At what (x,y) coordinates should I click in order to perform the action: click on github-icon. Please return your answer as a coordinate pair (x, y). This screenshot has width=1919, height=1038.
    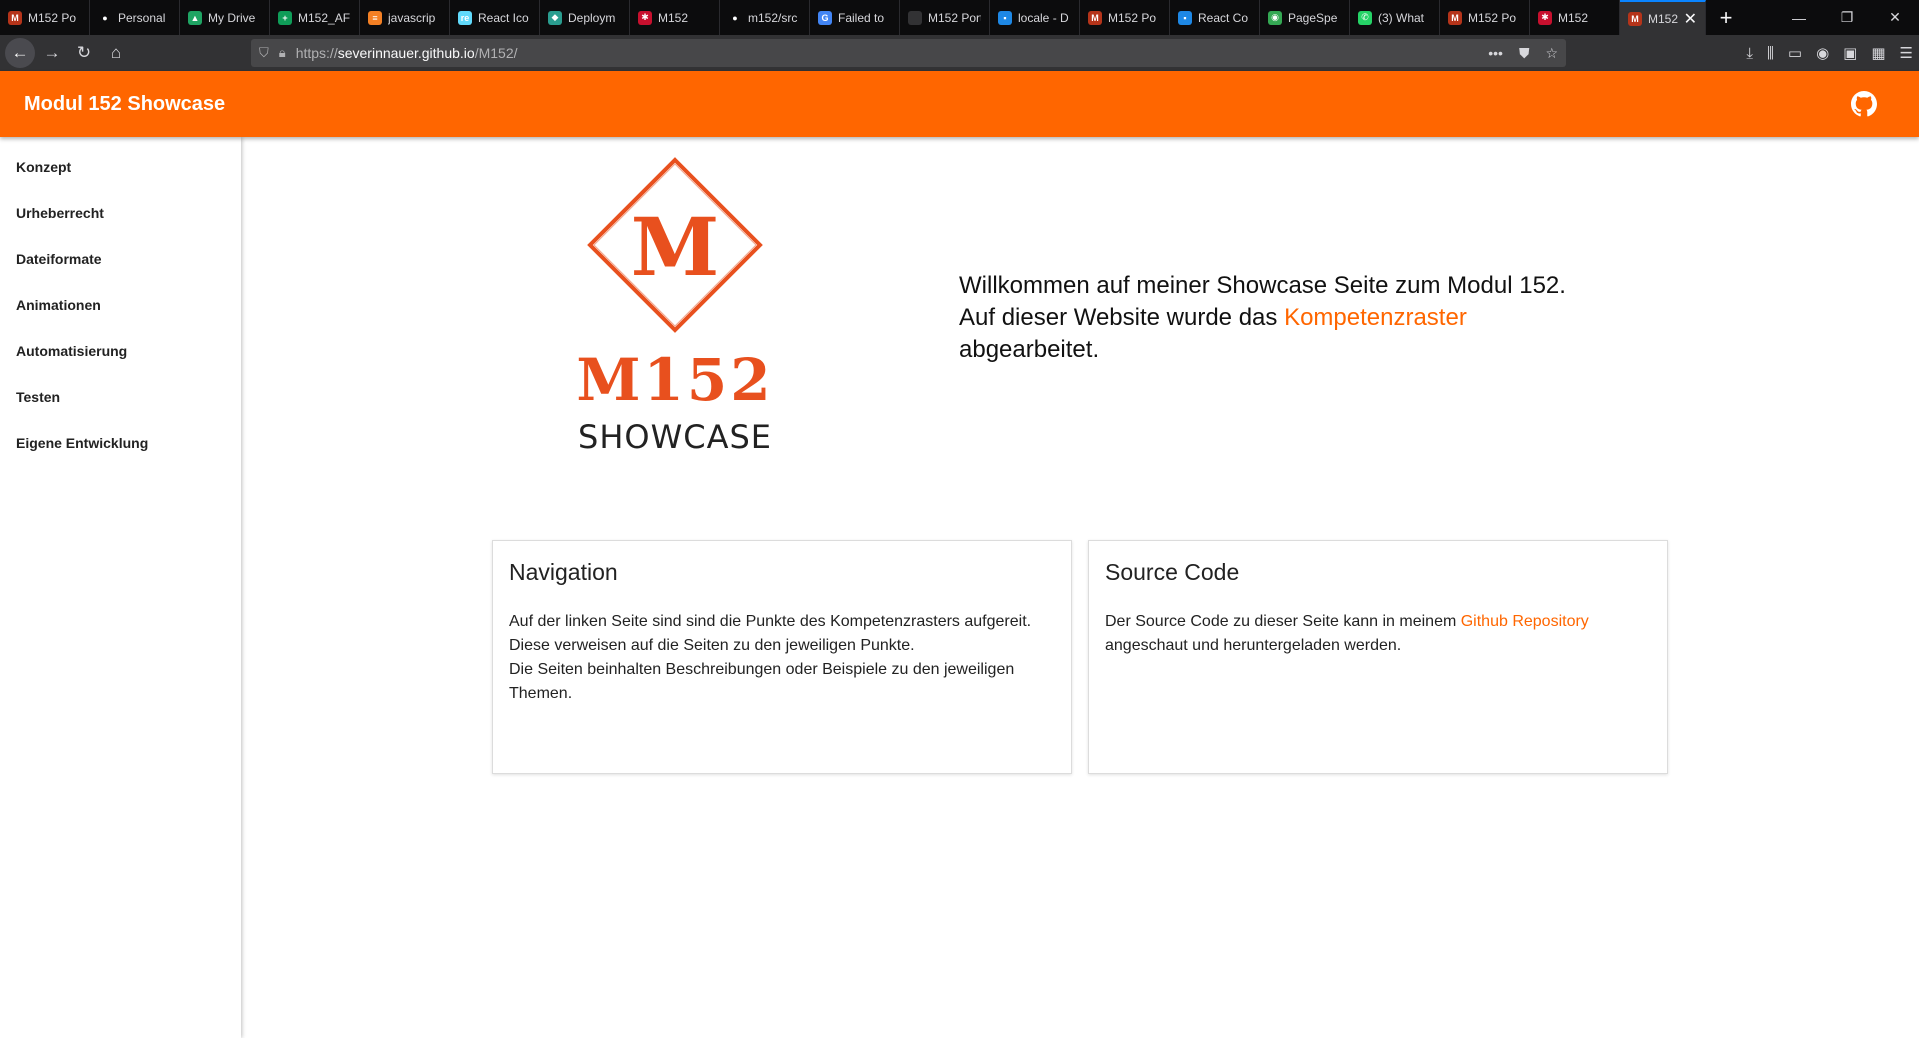
    Looking at the image, I should click on (1864, 104).